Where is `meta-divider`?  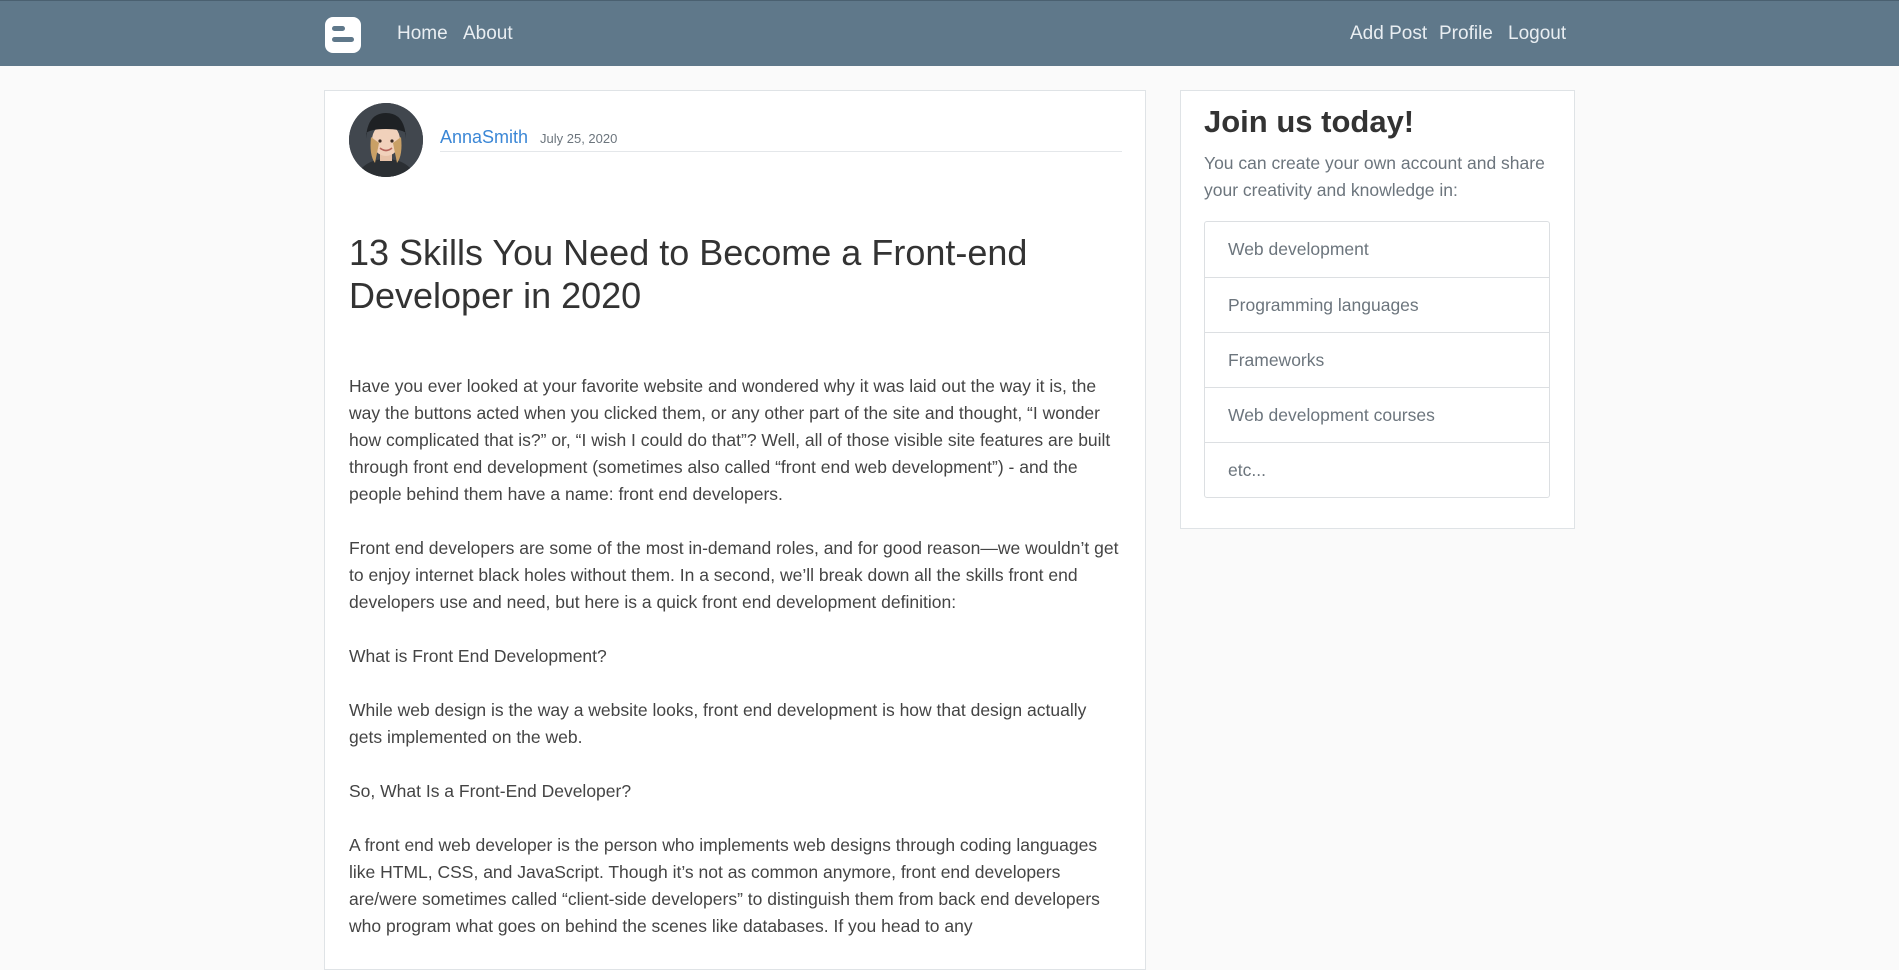 meta-divider is located at coordinates (781, 151).